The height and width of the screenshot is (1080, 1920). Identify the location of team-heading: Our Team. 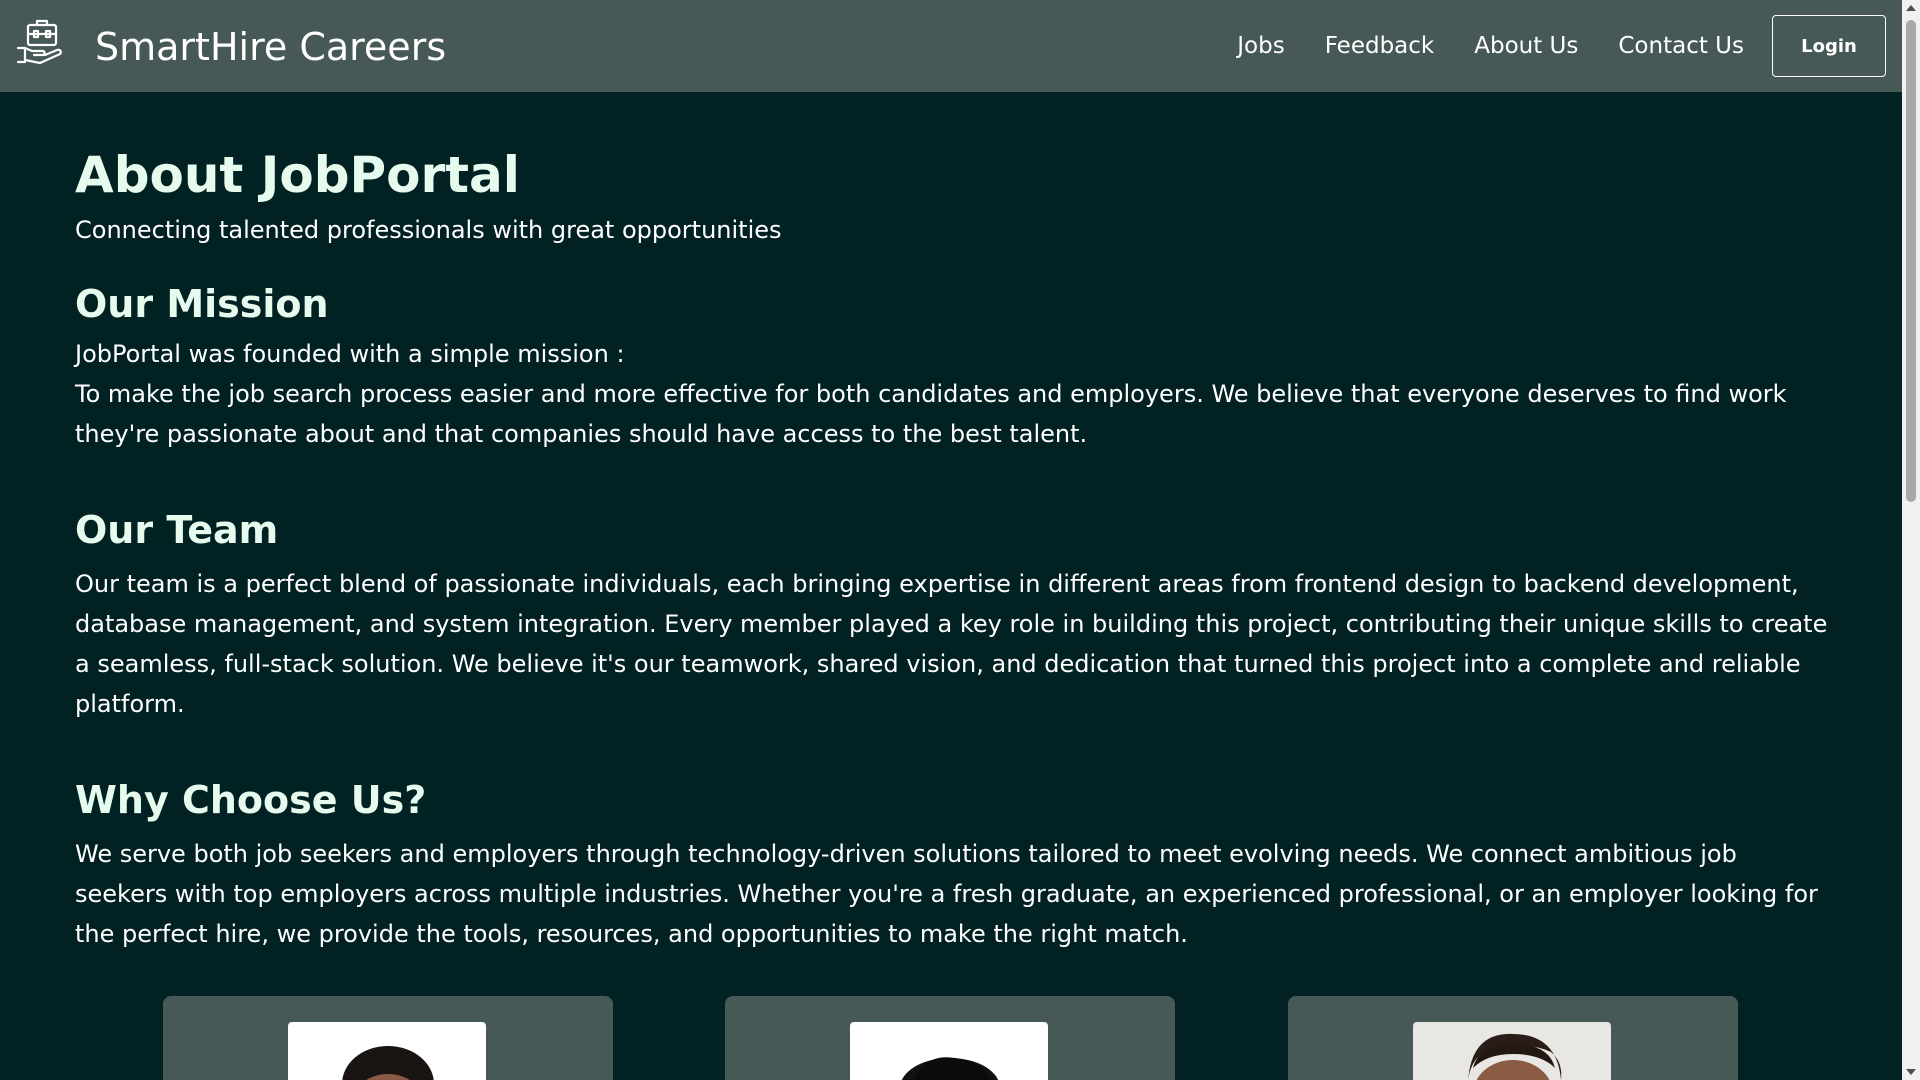
(177, 530).